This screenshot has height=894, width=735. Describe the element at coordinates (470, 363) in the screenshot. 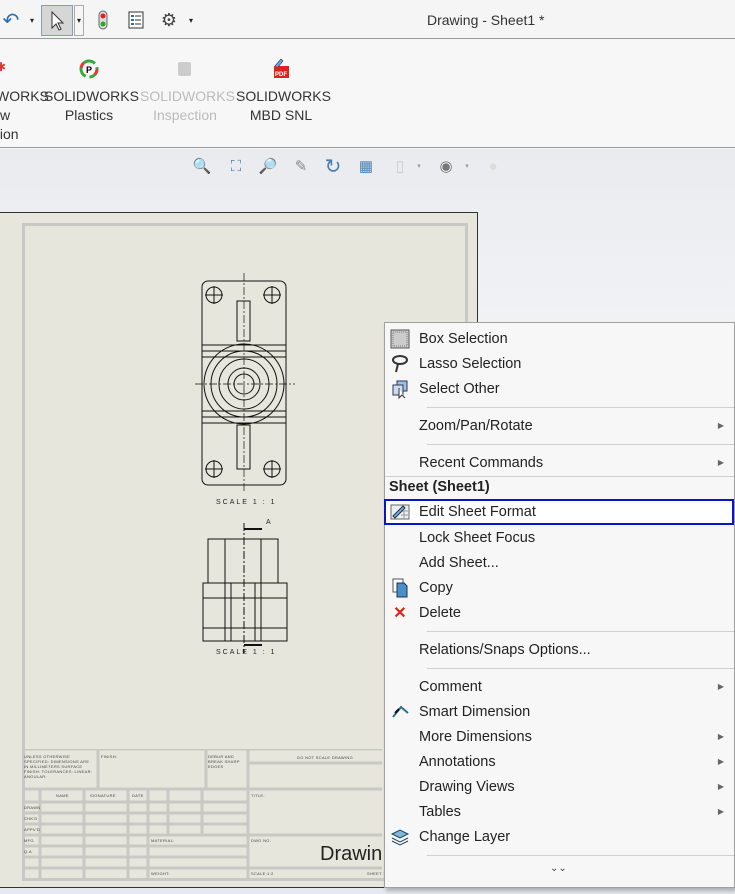

I see `menu-item-label: Lasso Selection` at that location.